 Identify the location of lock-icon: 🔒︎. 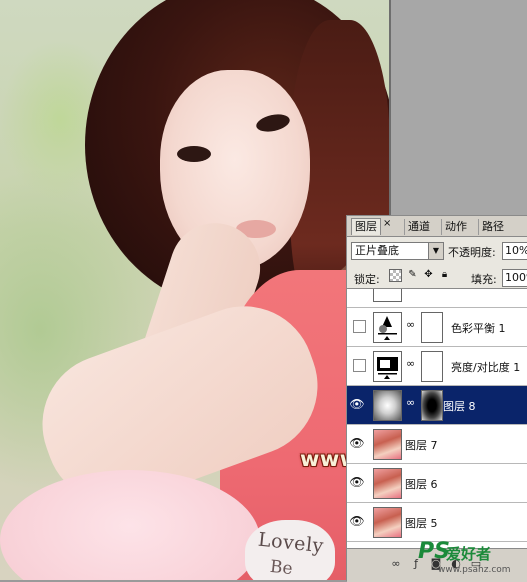
(444, 274).